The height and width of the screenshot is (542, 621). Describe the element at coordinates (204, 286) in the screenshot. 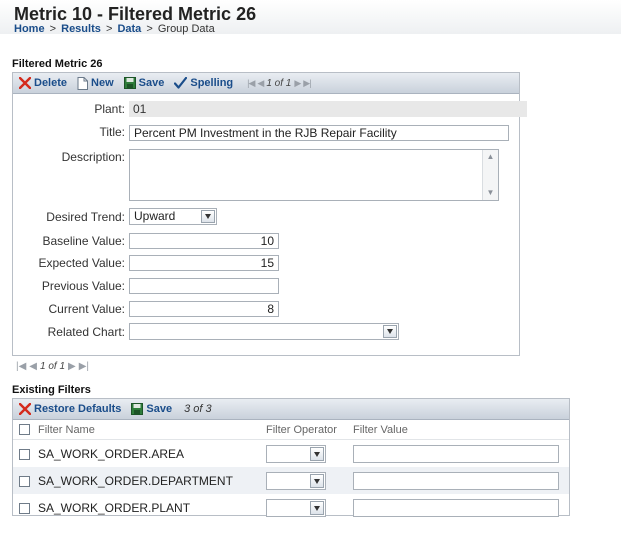

I see `previous-input` at that location.